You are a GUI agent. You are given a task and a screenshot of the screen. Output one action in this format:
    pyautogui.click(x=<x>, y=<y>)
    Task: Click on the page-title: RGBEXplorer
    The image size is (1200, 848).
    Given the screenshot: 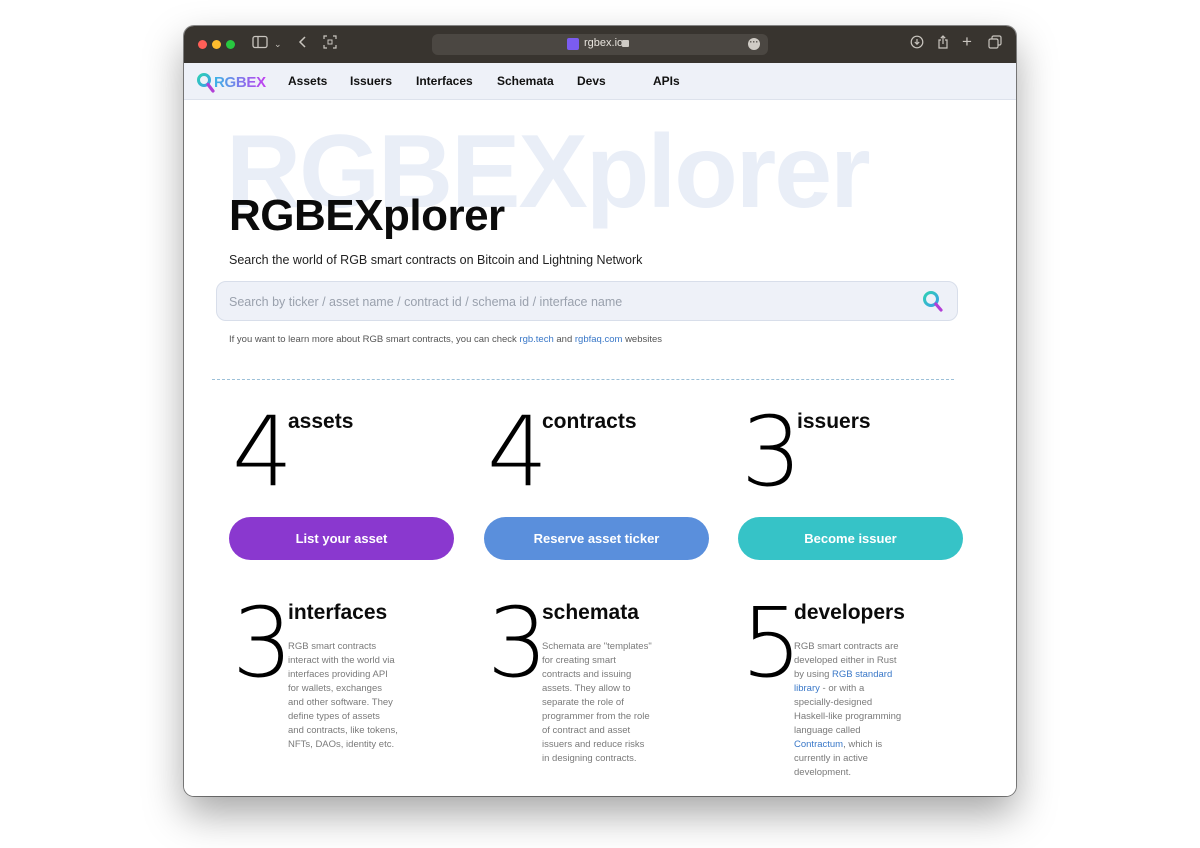 What is the action you would take?
    pyautogui.click(x=367, y=215)
    